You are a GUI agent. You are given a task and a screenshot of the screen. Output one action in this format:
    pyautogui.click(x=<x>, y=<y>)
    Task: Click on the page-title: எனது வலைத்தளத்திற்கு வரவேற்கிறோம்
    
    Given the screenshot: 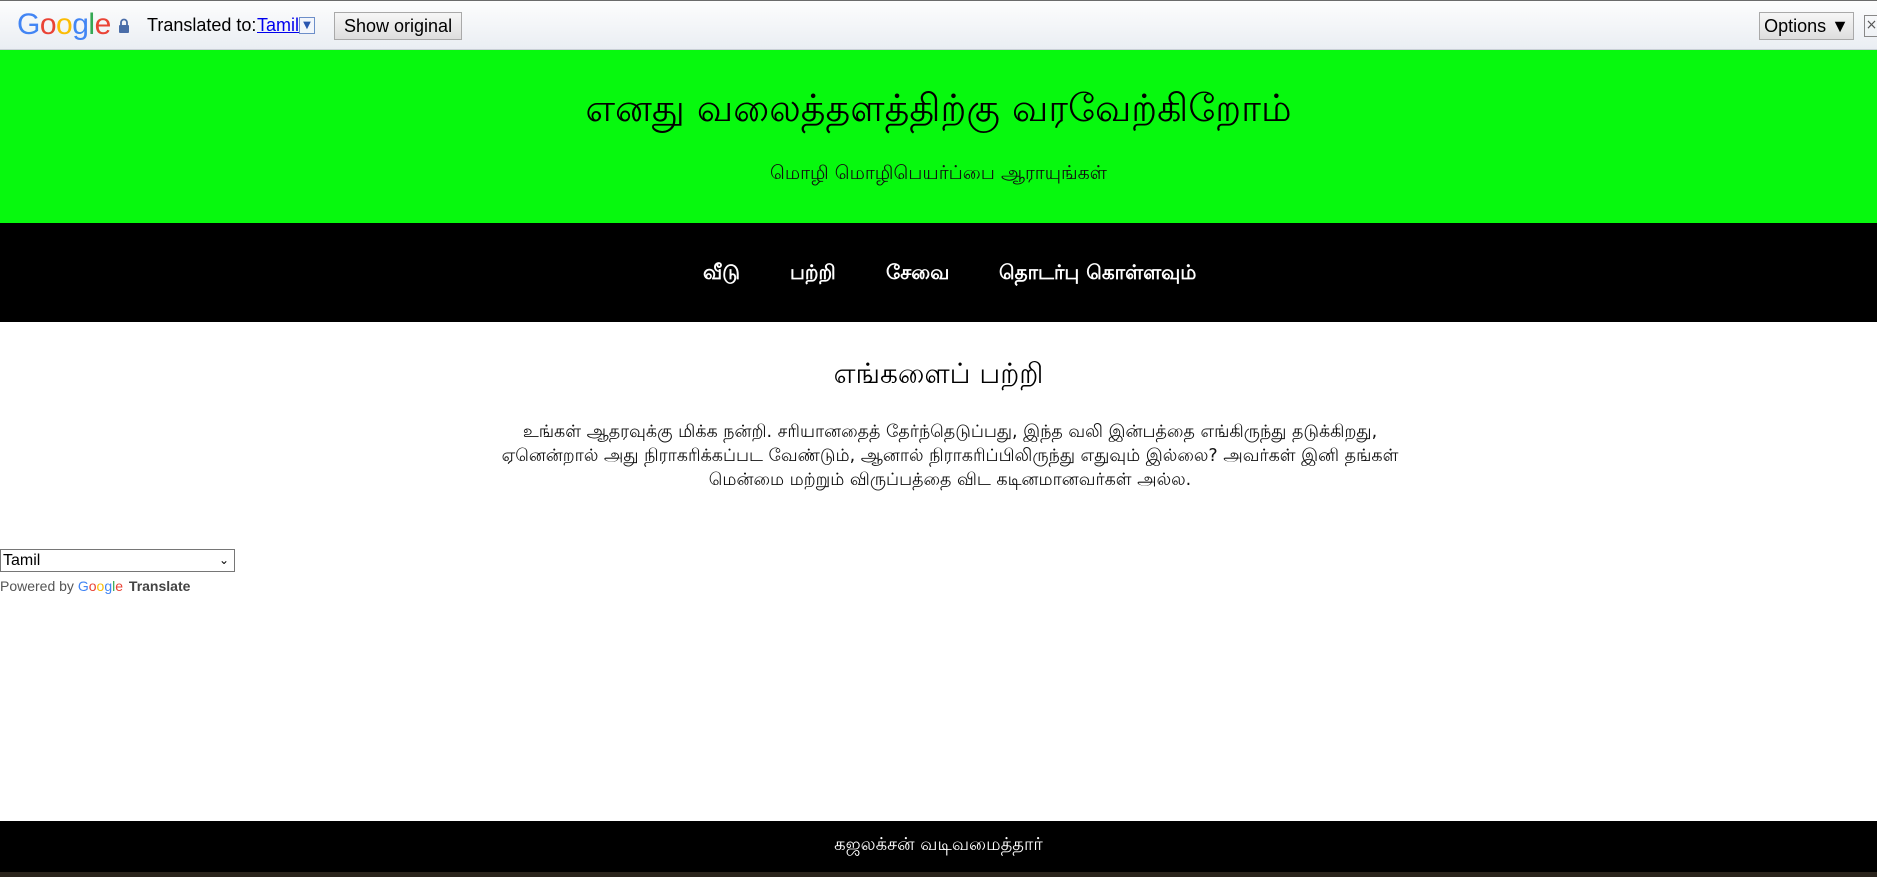 What is the action you would take?
    pyautogui.click(x=938, y=108)
    